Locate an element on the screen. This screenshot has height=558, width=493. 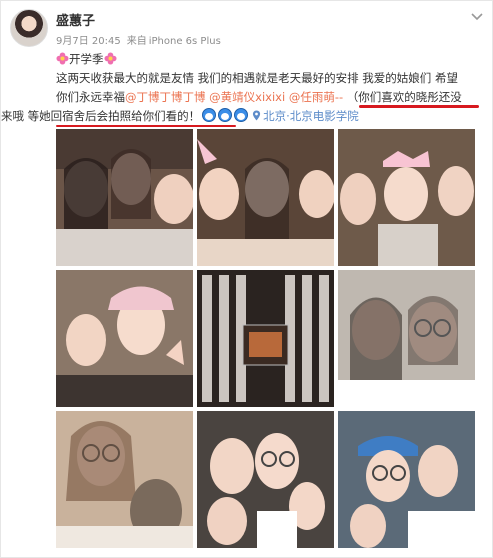
highlighted-text-2: 来哦 等她回宿舍后会拍照给你们看的！ is located at coordinates (101, 116).